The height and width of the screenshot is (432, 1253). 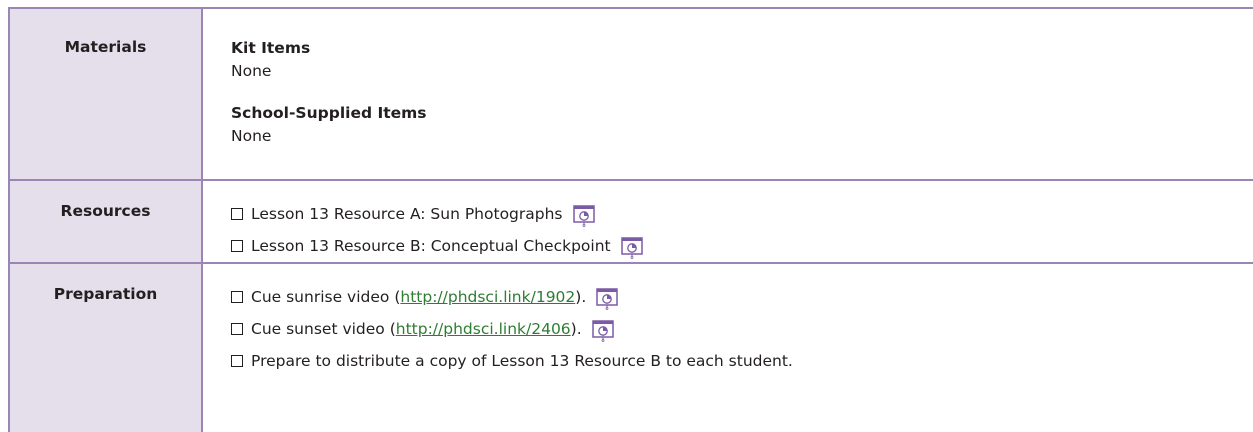 I want to click on school-supplied-items-heading: School-Supplied Items, so click(x=329, y=113).